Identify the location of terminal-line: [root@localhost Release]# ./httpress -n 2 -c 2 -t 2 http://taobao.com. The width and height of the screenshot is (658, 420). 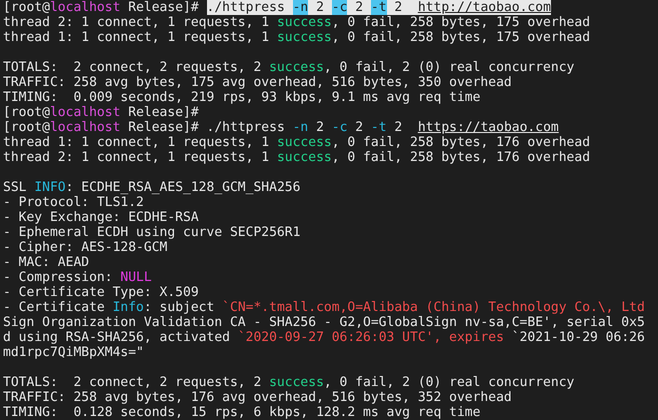
(277, 7).